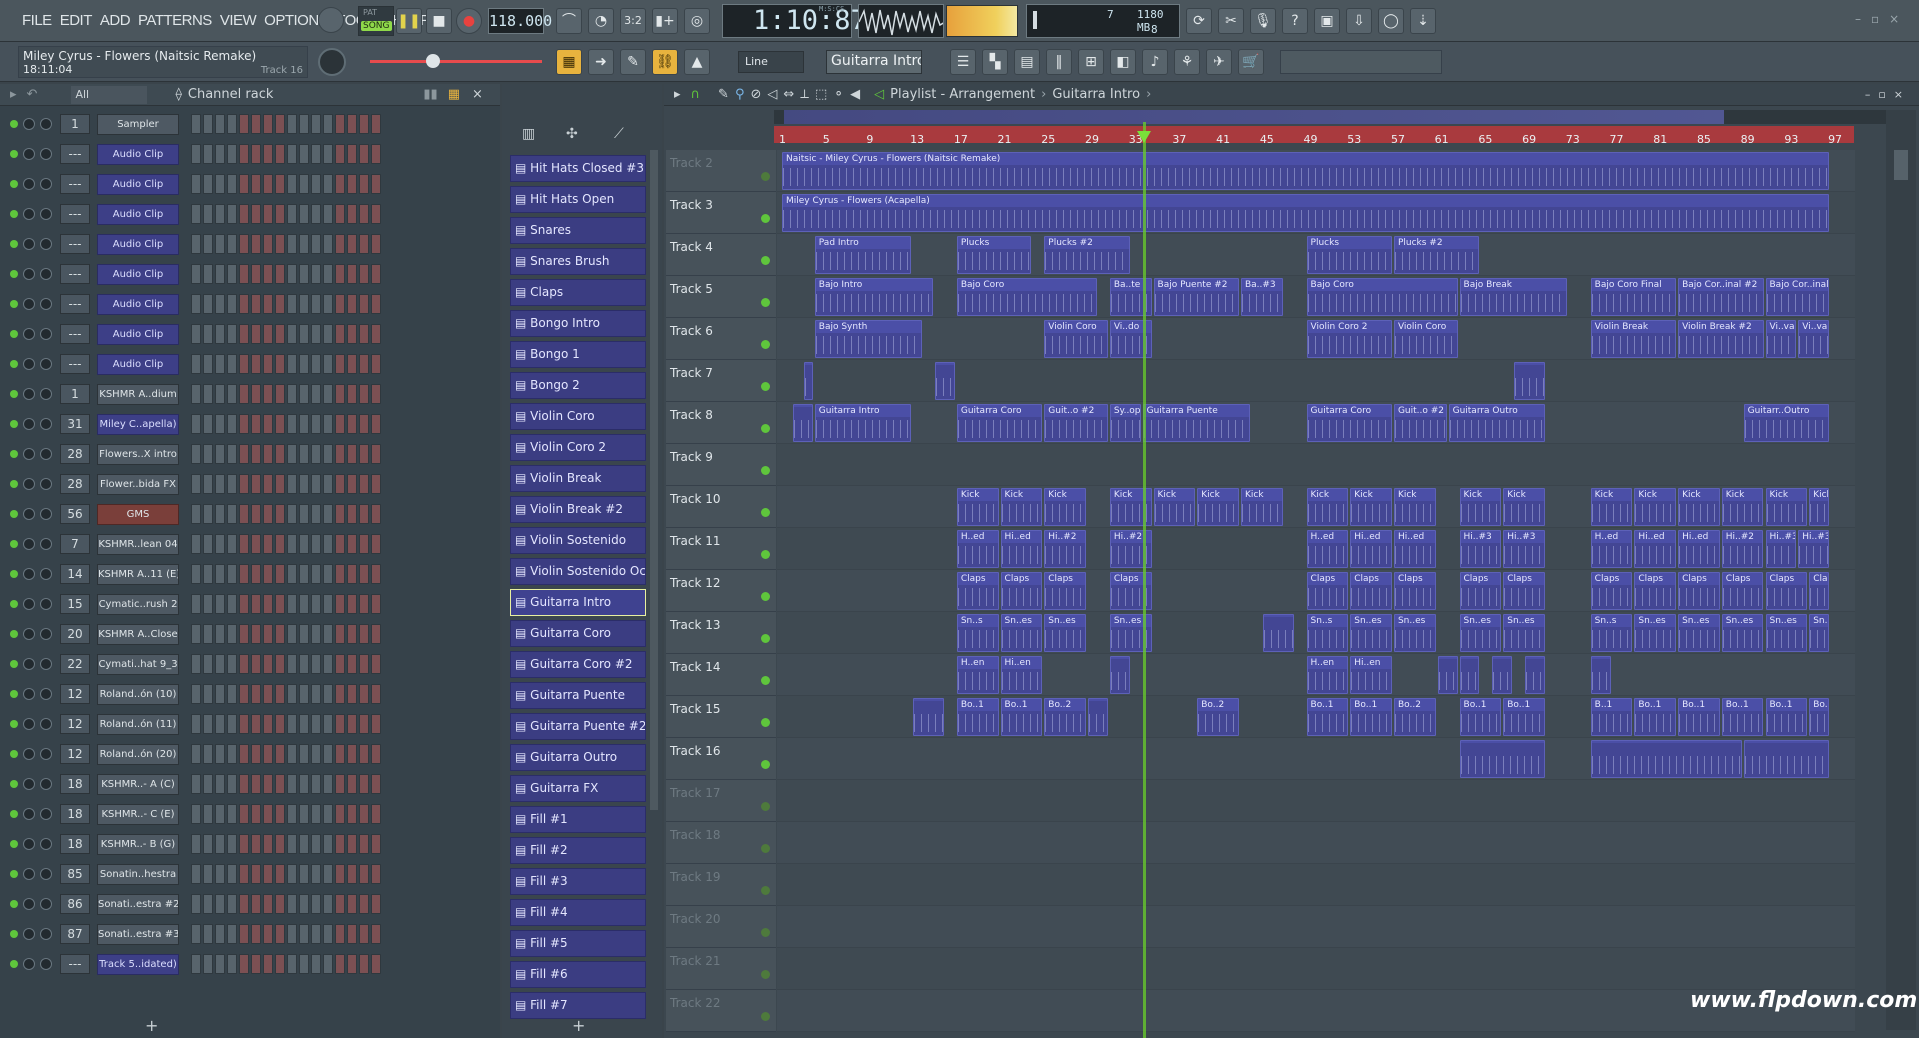  Describe the element at coordinates (1382, 297) in the screenshot. I see `playlist-clip: Bajo Coro` at that location.